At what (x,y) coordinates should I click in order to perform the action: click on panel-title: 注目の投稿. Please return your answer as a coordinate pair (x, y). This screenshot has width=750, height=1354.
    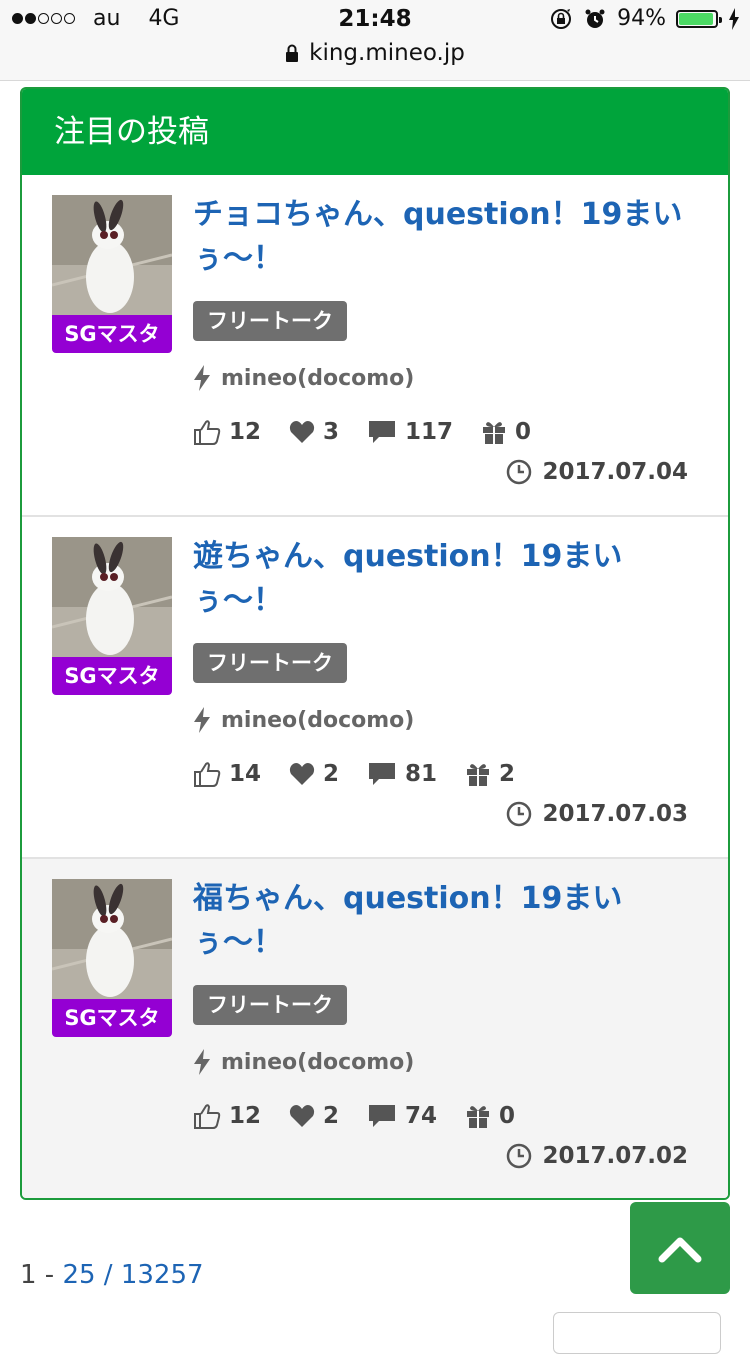
    Looking at the image, I should click on (375, 132).